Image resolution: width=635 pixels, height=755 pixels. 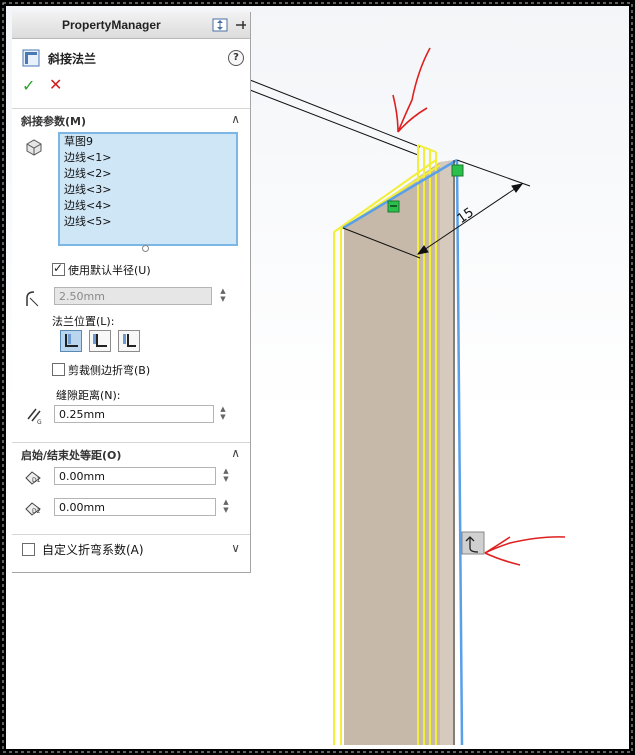 What do you see at coordinates (71, 455) in the screenshot?
I see `offsets-title: 启始/结束处等距(O)` at bounding box center [71, 455].